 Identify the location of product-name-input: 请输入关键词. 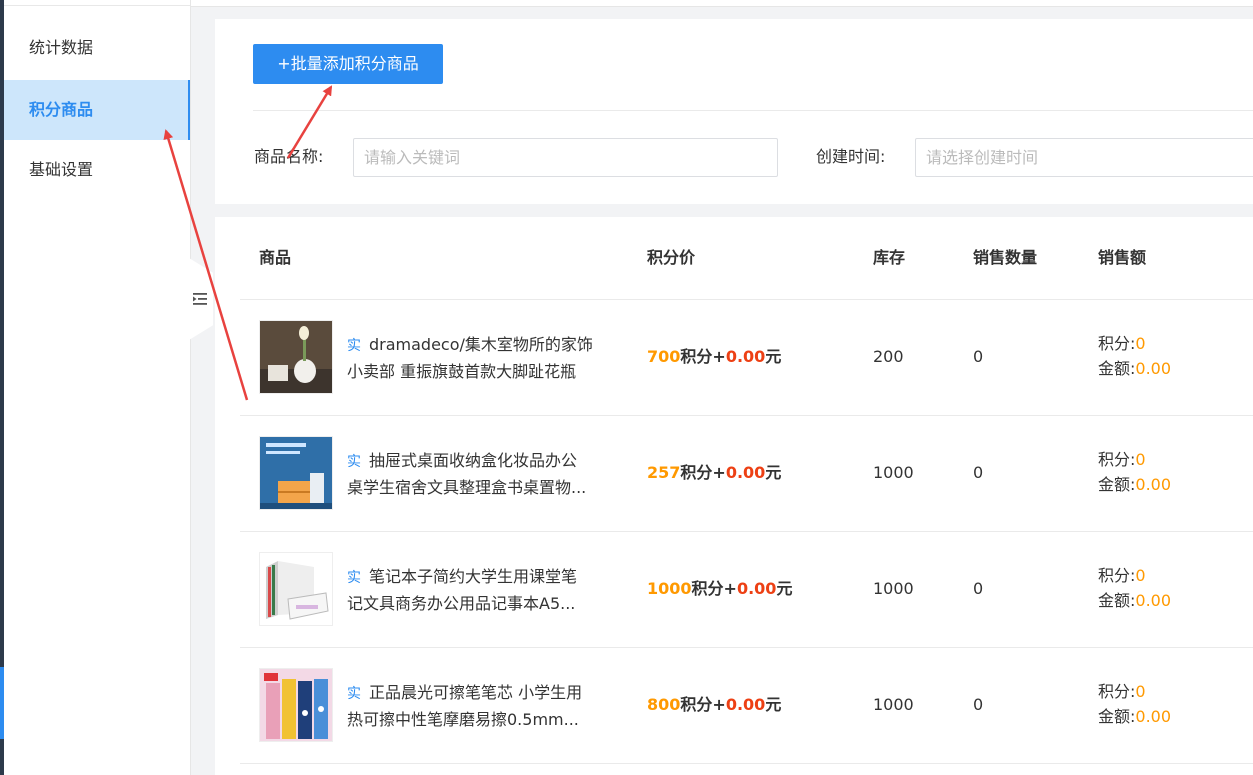
(565, 157).